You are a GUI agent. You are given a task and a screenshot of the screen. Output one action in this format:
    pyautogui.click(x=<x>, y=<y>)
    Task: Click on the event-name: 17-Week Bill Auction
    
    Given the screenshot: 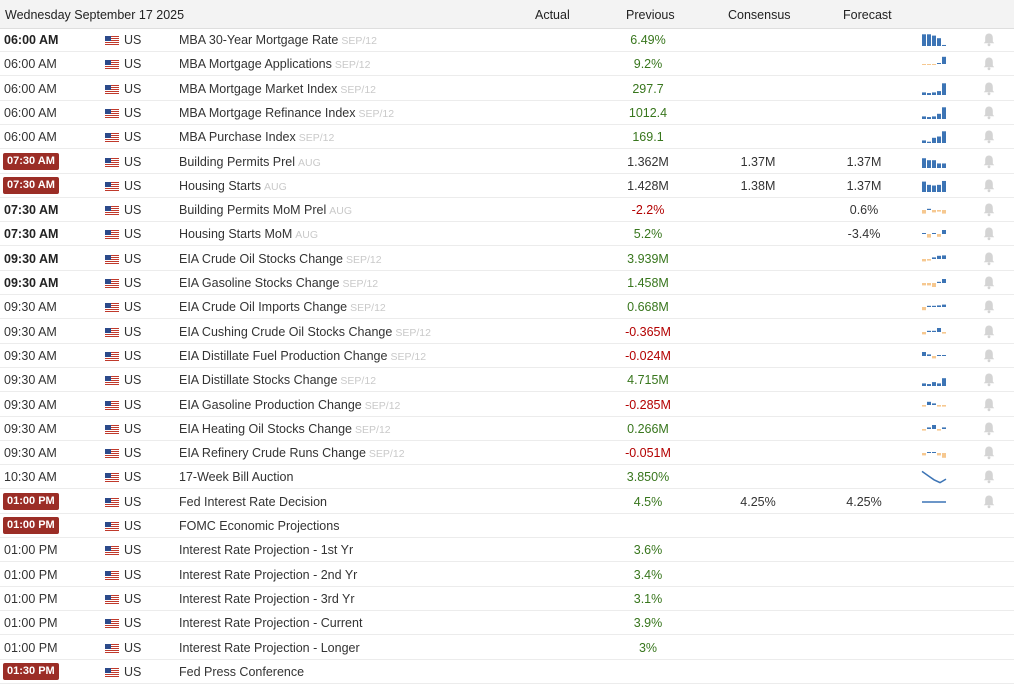 What is the action you would take?
    pyautogui.click(x=236, y=477)
    